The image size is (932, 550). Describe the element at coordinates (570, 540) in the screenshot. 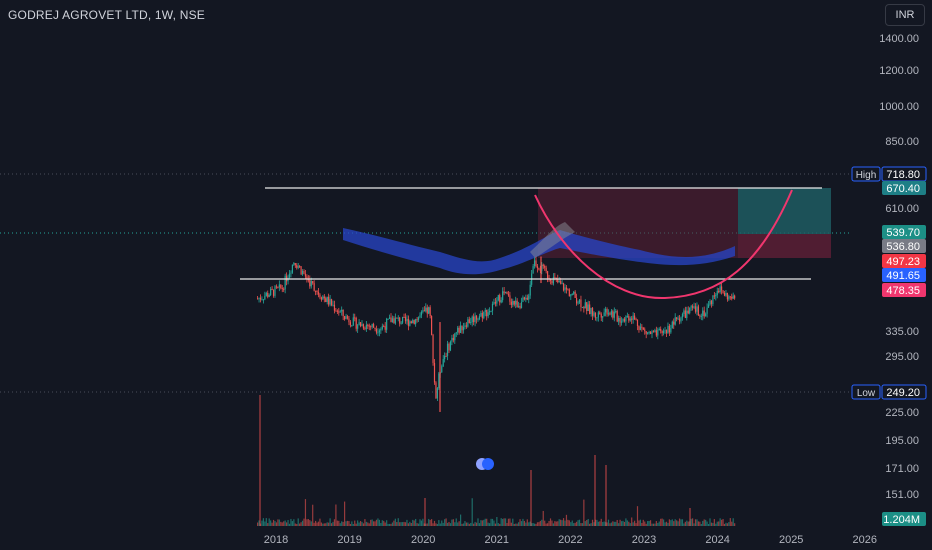

I see `time-axis: 2018 2019 2020 2021 2022 2023 2024 2025 2026` at that location.